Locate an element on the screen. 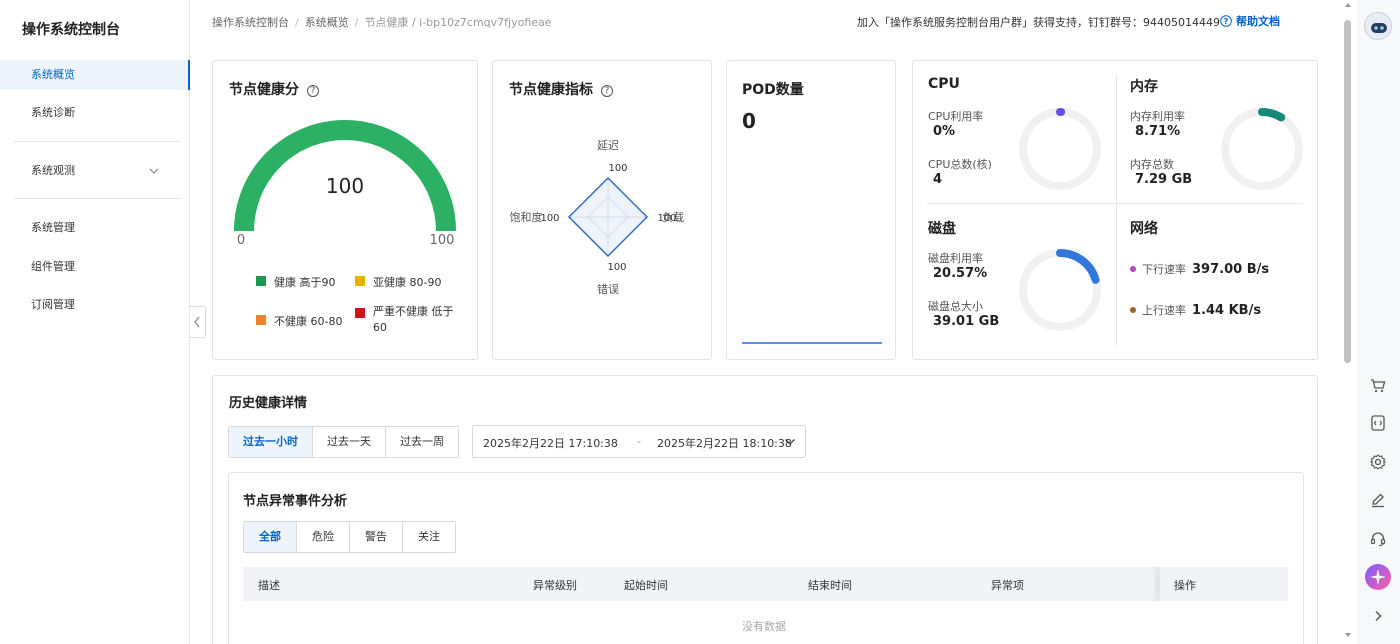  sidebar-item-diagnosis: 系统诊断 is located at coordinates (95, 113).